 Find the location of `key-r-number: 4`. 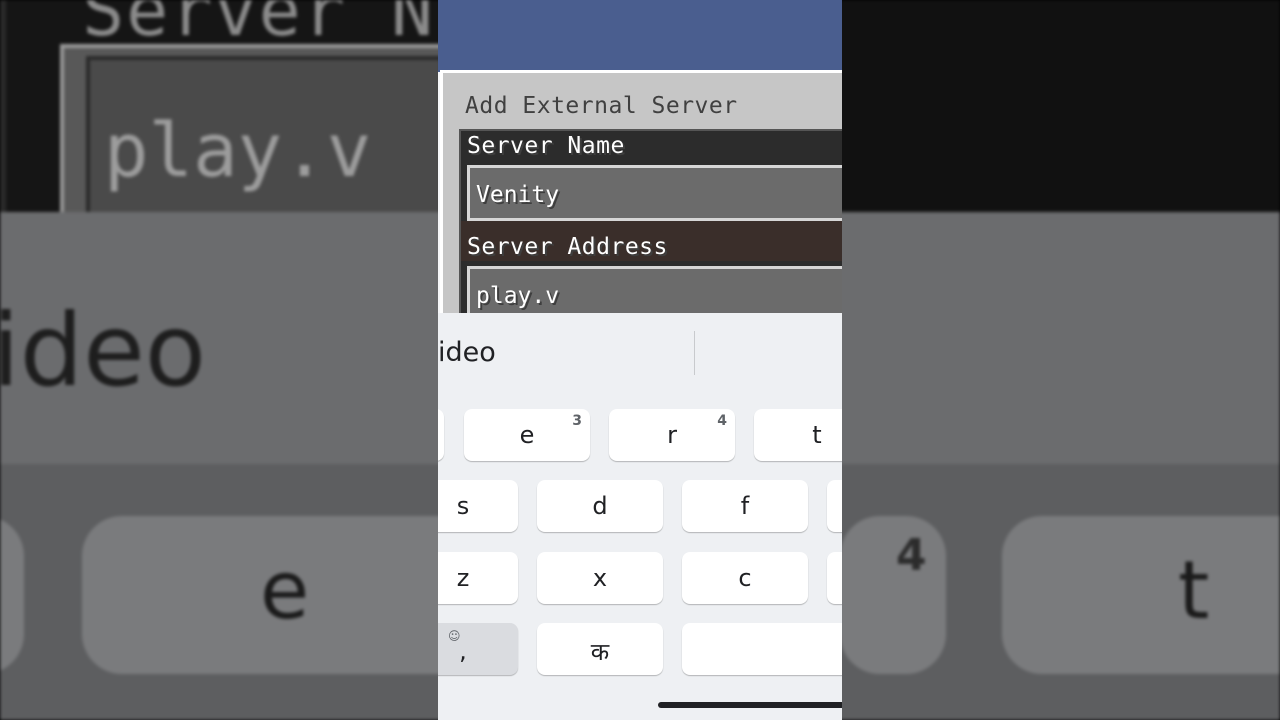

key-r-number: 4 is located at coordinates (722, 421).